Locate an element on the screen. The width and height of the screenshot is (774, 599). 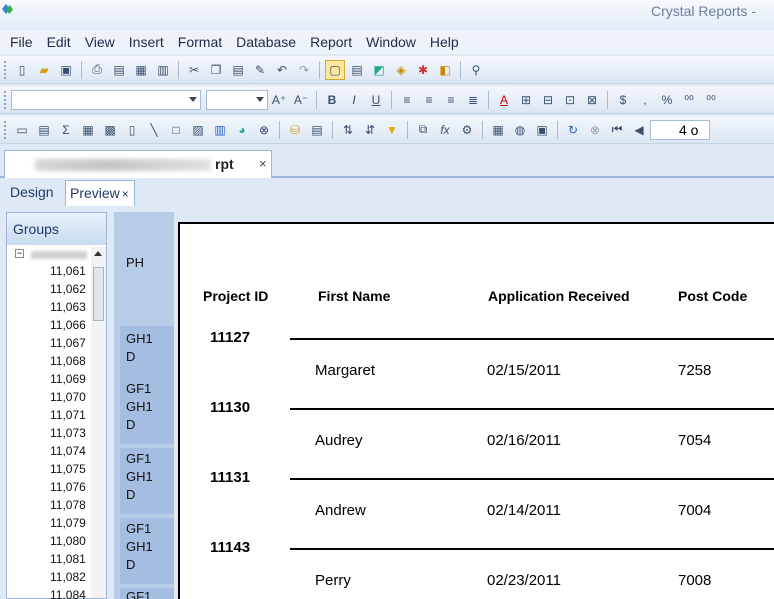
tree-item: 11,070 is located at coordinates (68, 397).